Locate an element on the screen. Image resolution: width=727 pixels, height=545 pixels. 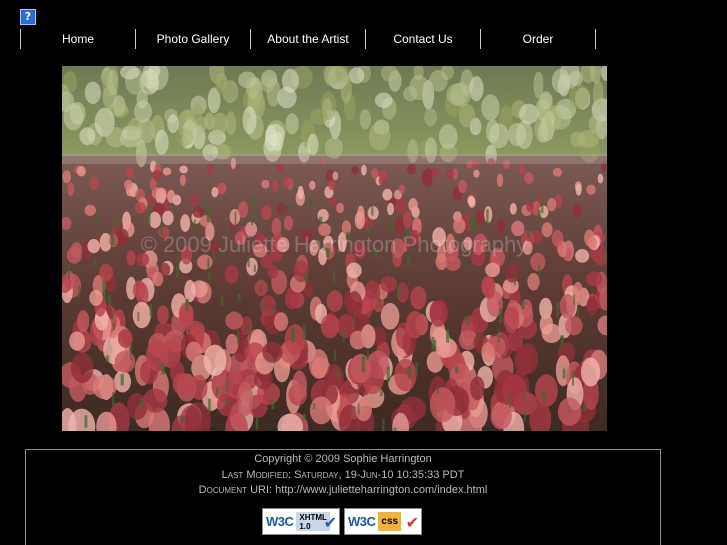
css-tag-line1: css is located at coordinates (390, 521).